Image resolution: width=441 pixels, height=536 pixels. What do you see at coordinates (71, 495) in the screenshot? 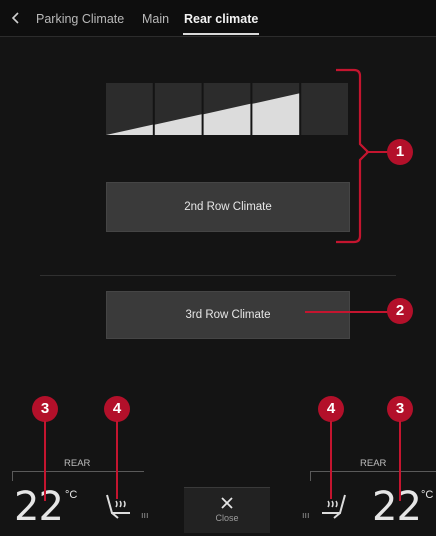
I see `left-temperature-unit: °C` at bounding box center [71, 495].